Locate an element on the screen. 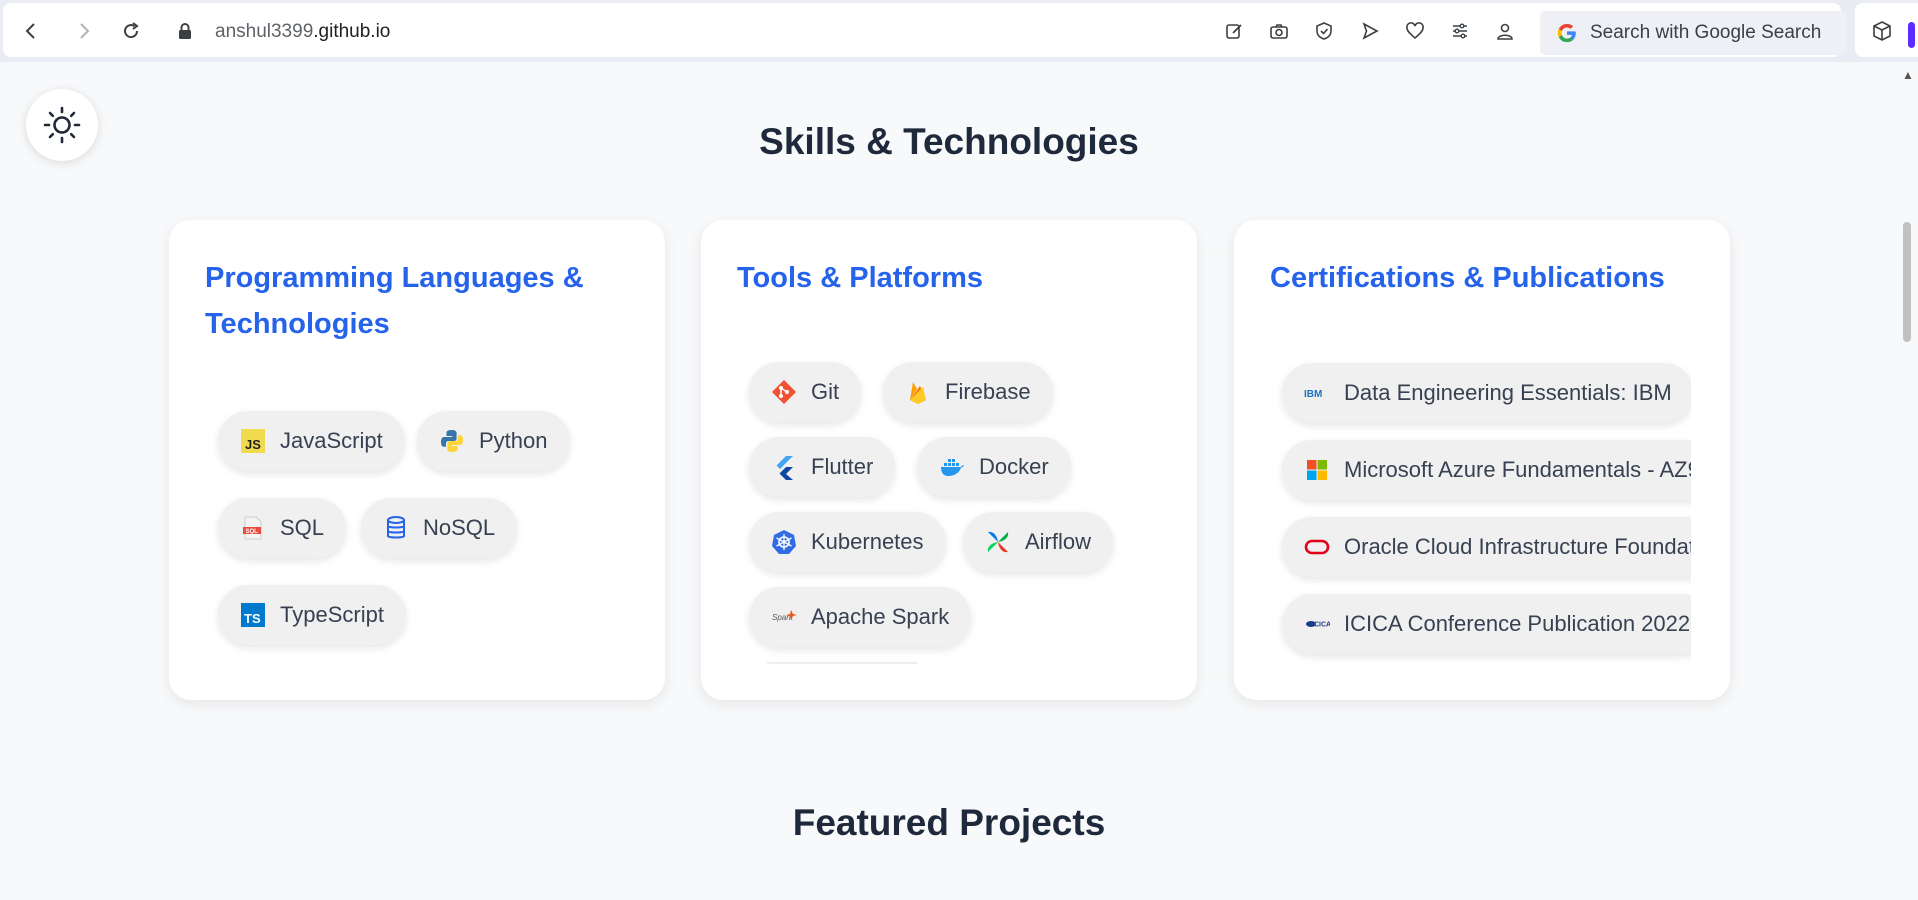 The height and width of the screenshot is (900, 1918). screenshot-button is located at coordinates (1279, 31).